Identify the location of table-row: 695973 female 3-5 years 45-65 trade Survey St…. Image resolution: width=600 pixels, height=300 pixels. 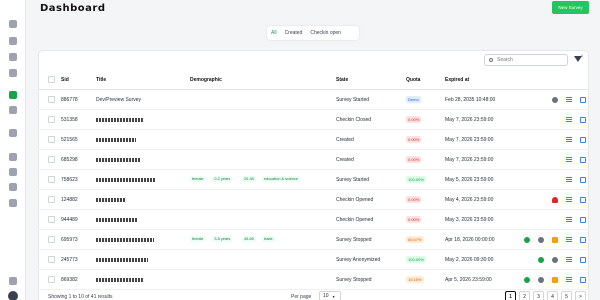
(313, 240).